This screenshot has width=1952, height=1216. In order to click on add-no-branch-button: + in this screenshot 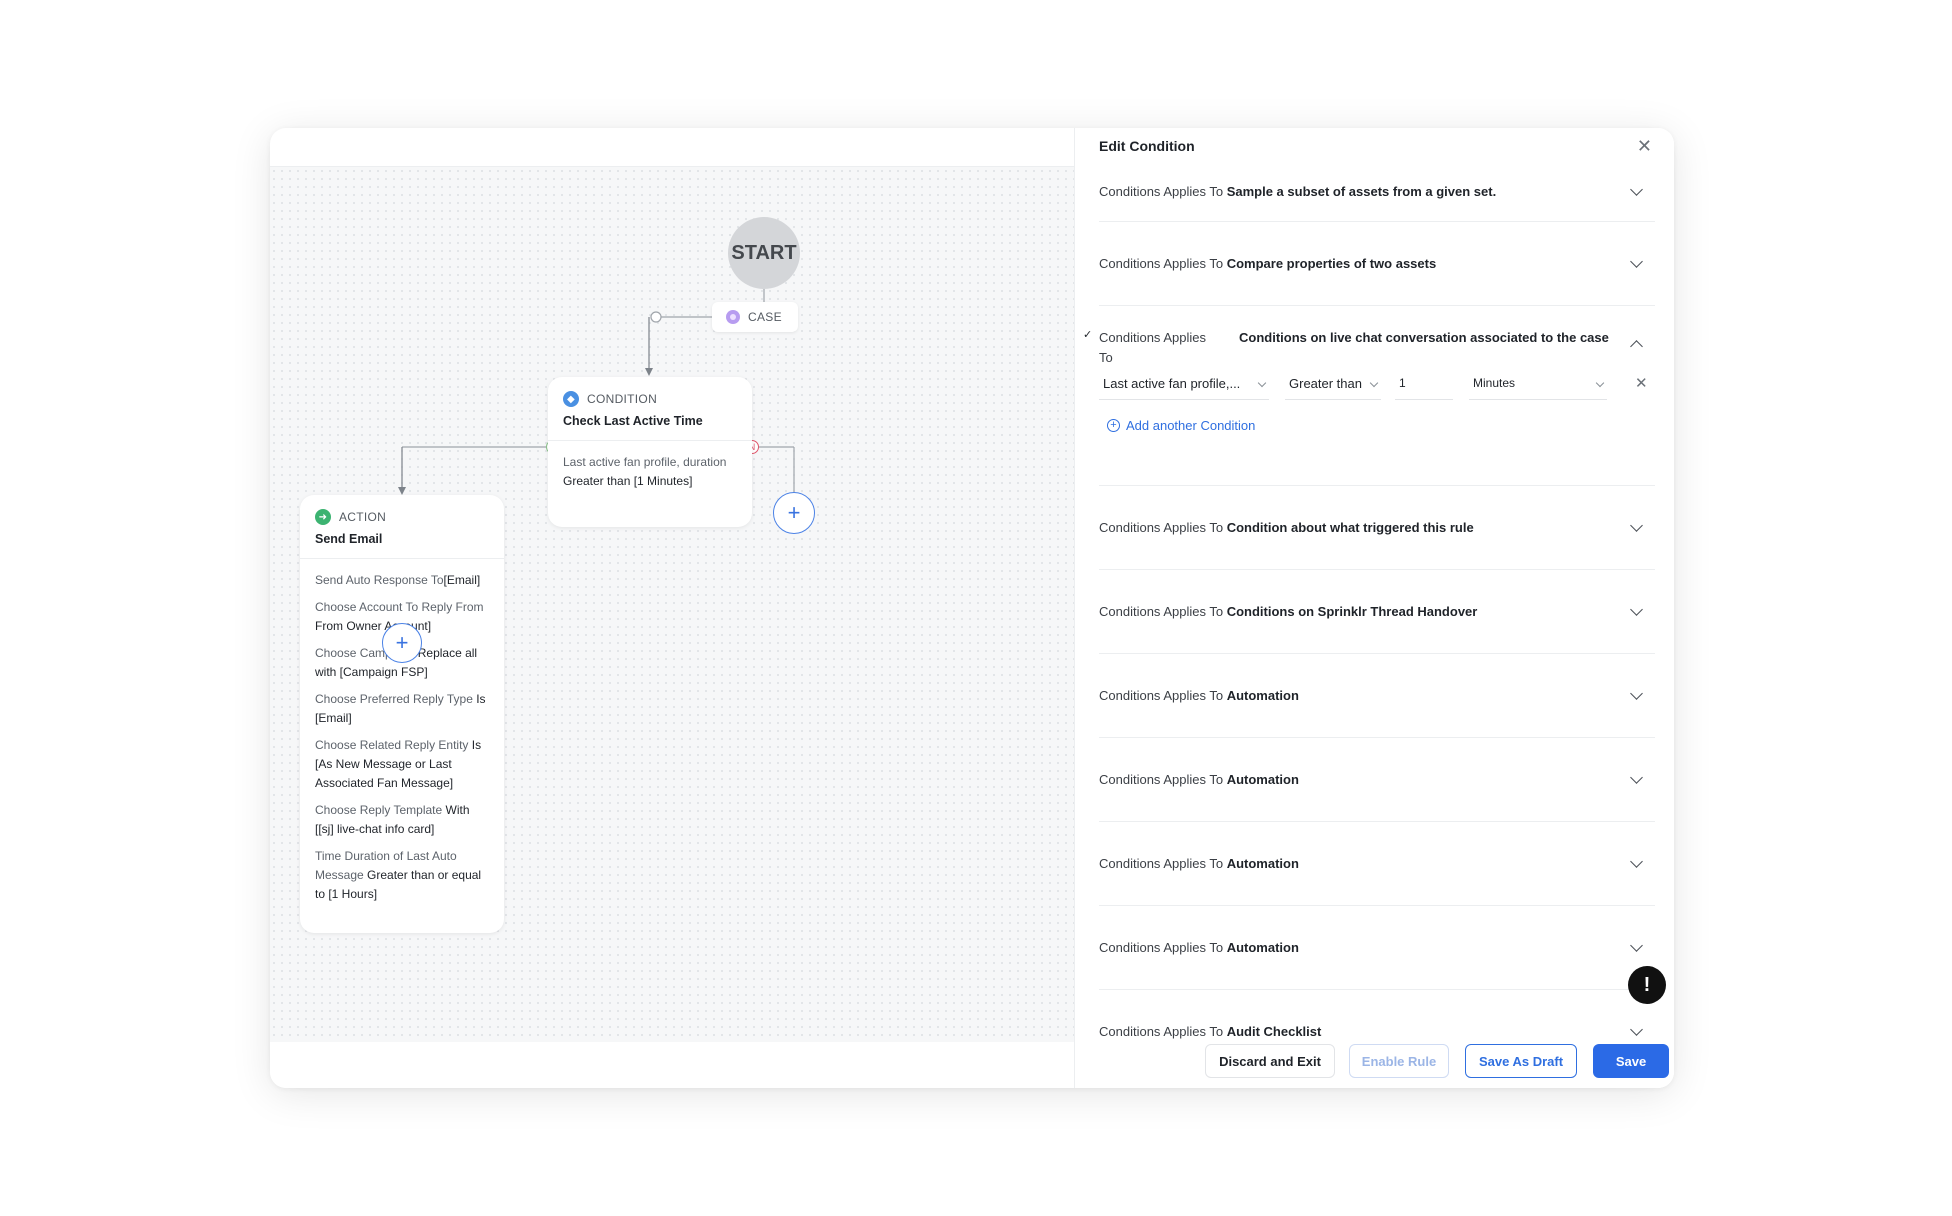, I will do `click(794, 513)`.